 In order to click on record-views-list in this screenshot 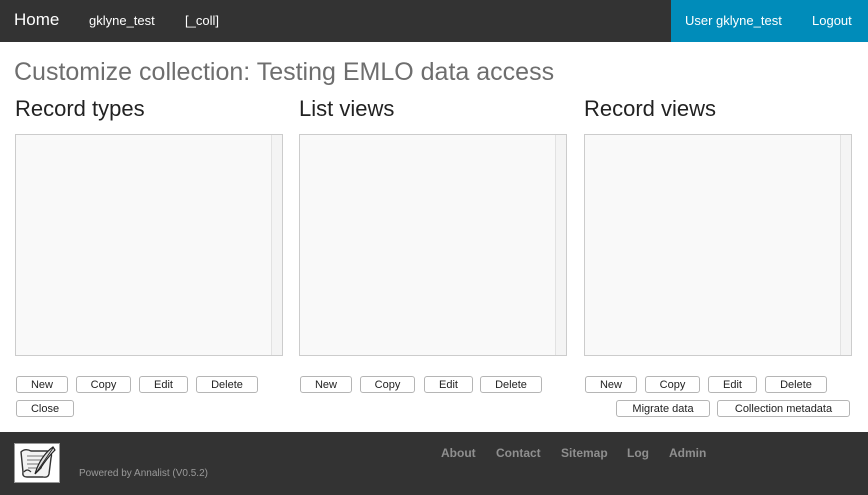, I will do `click(718, 245)`.